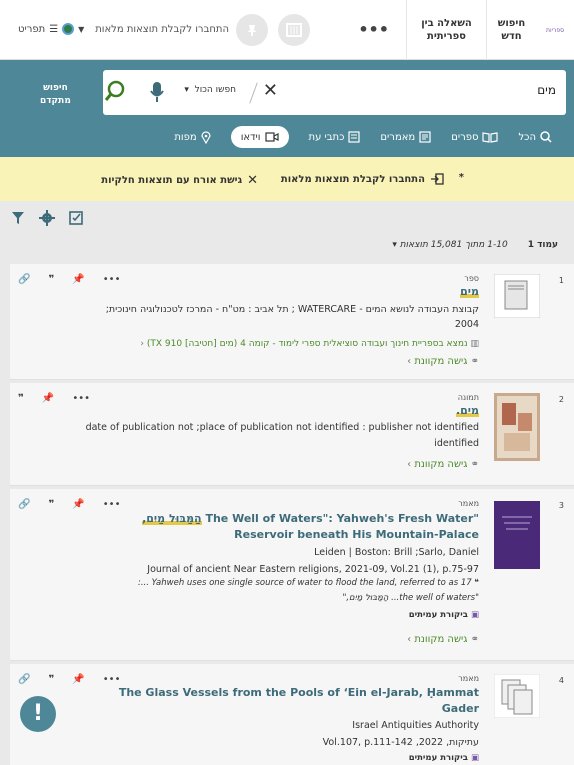 This screenshot has height=765, width=574. Describe the element at coordinates (192, 137) in the screenshot. I see `tab-maps: מפות` at that location.